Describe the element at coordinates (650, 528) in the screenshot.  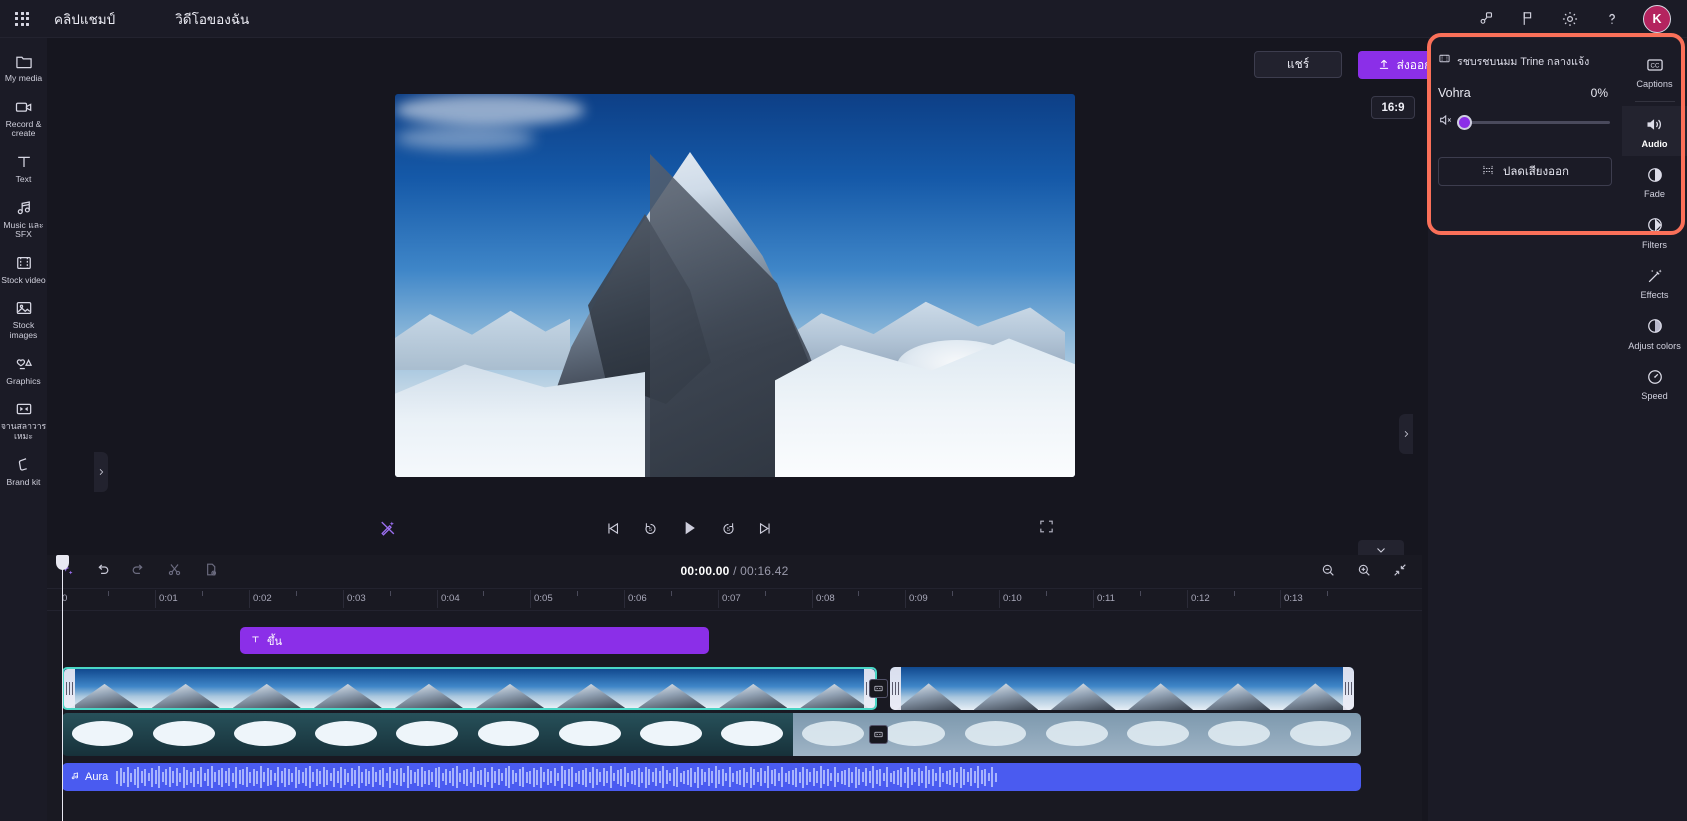
I see `rewind-5s-icon: 5` at that location.